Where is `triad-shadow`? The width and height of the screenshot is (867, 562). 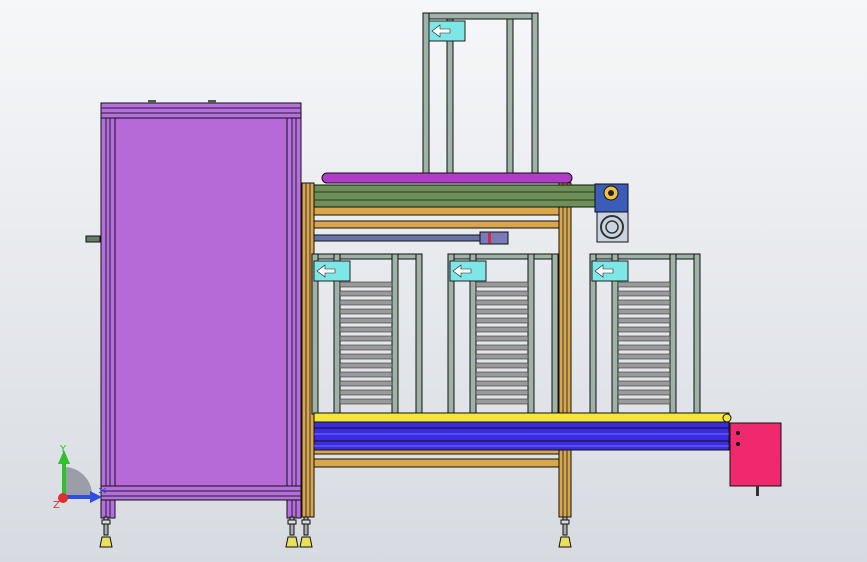
triad-shadow is located at coordinates (78, 481).